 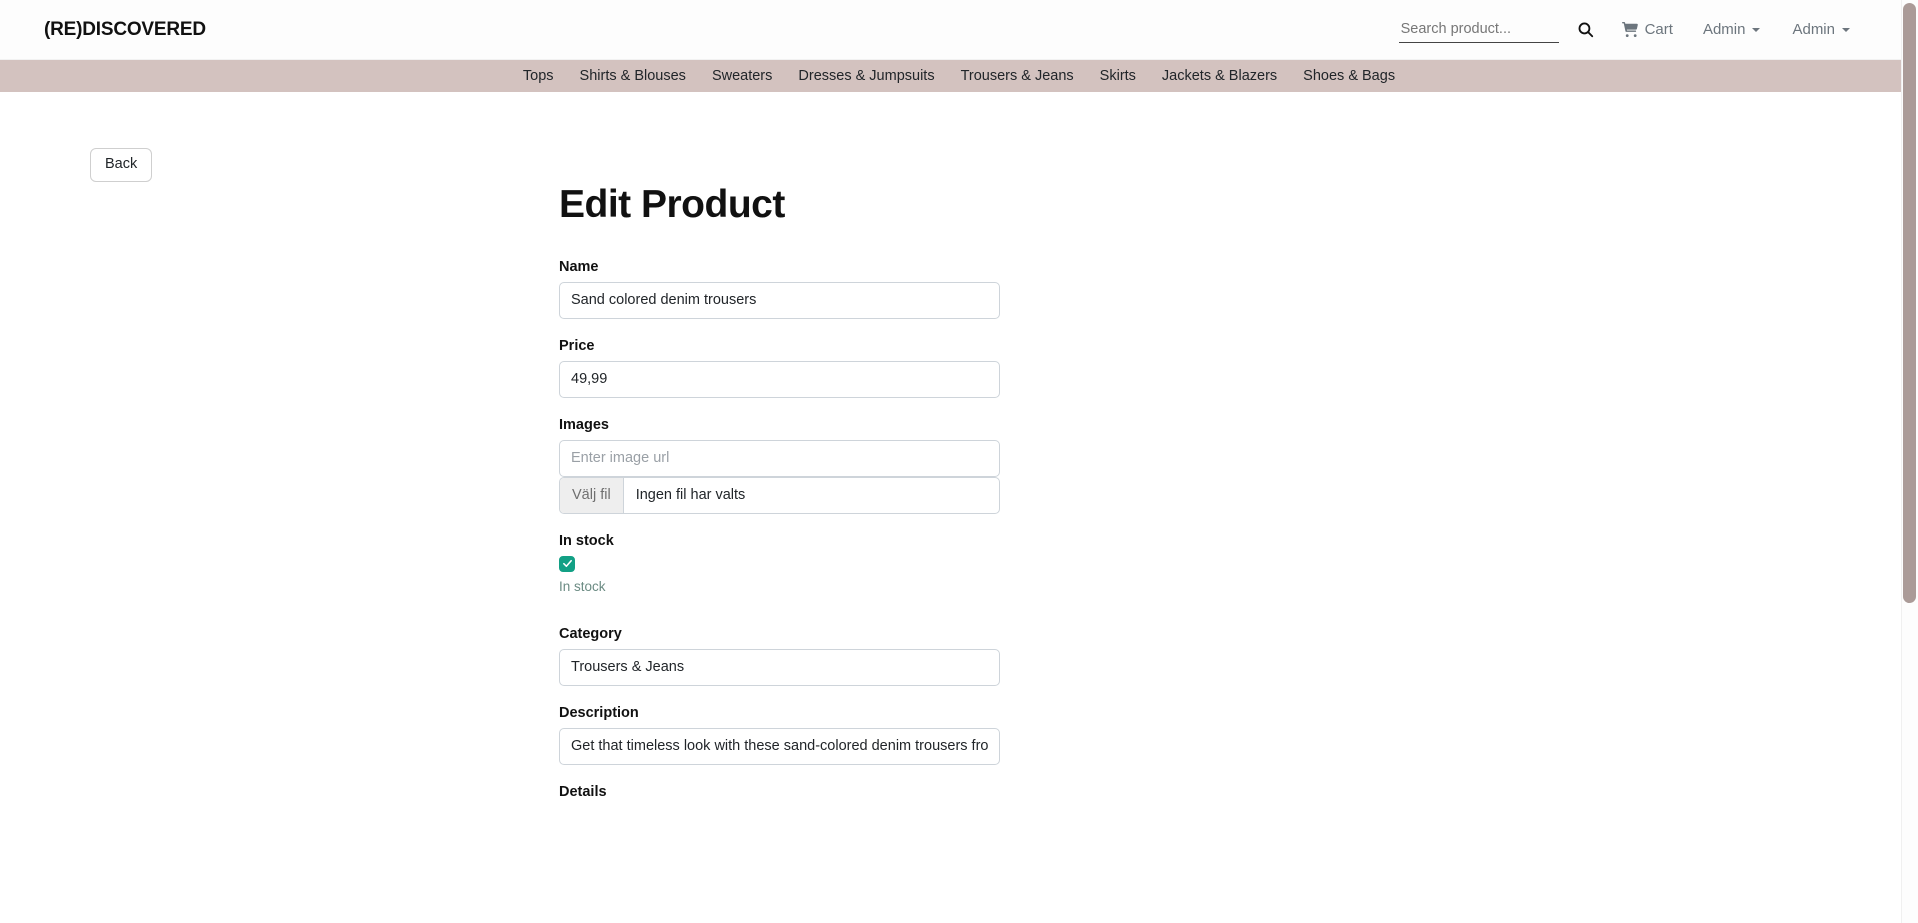 What do you see at coordinates (1813, 29) in the screenshot?
I see `admin-menu-2-label: Admin` at bounding box center [1813, 29].